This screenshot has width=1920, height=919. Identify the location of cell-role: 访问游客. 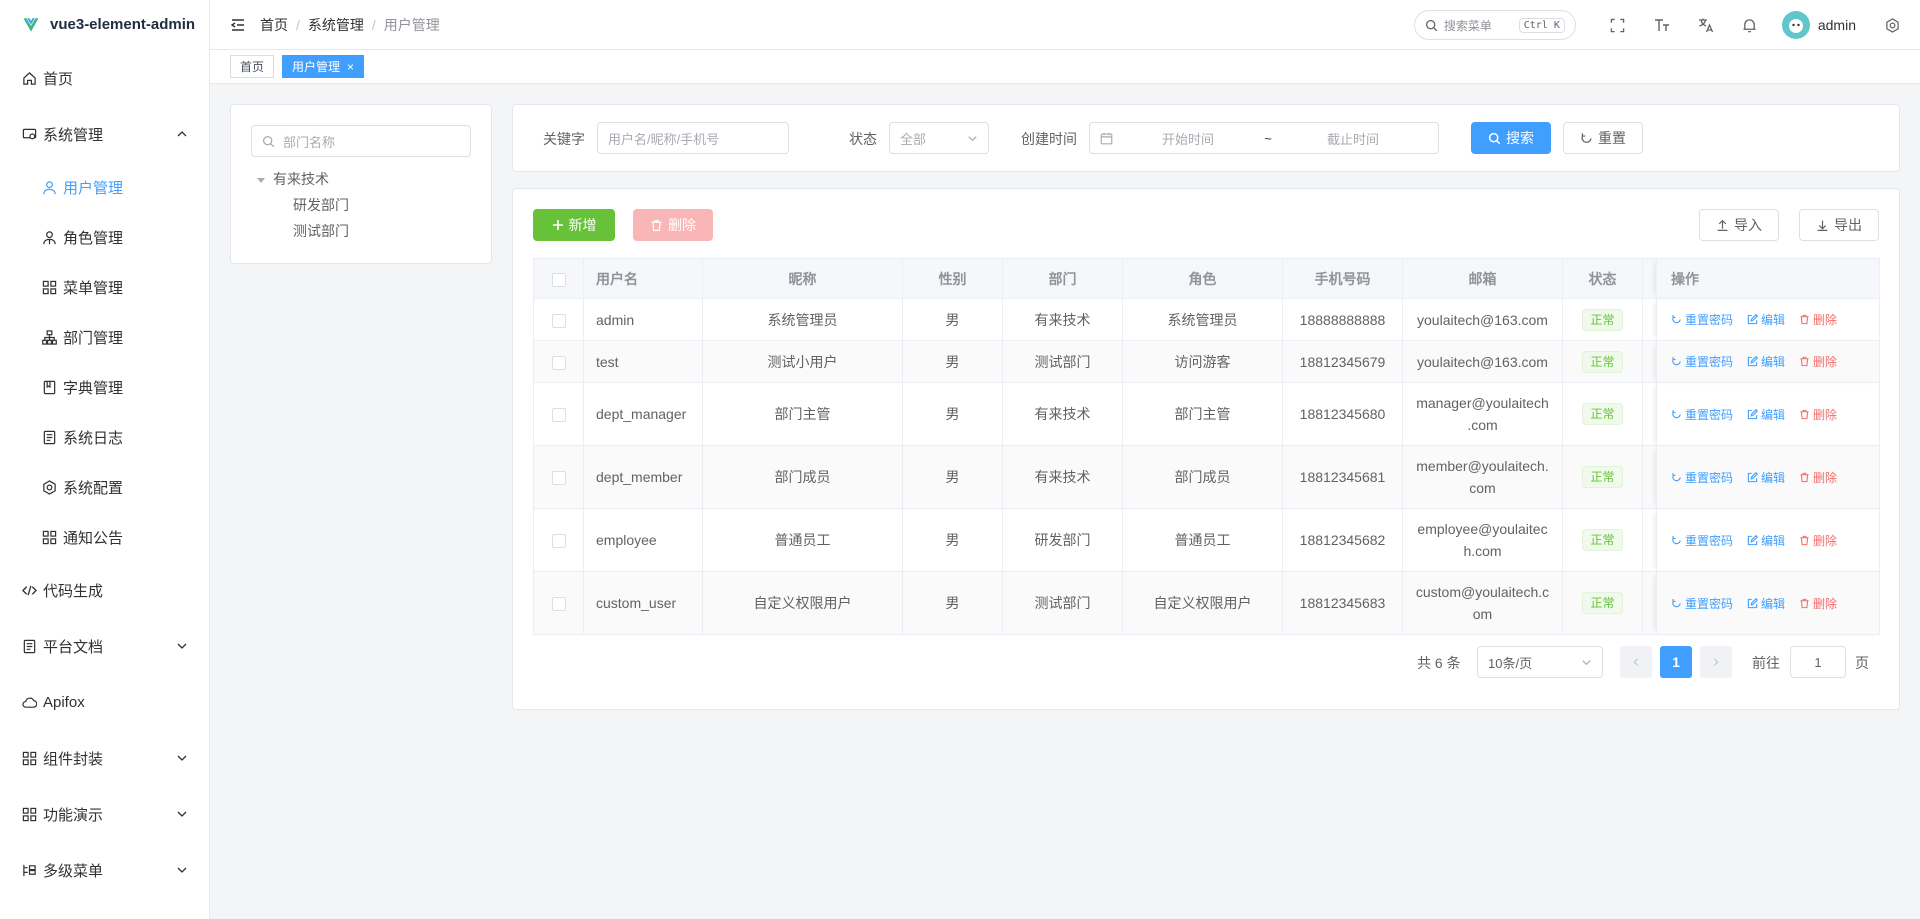
(1202, 361).